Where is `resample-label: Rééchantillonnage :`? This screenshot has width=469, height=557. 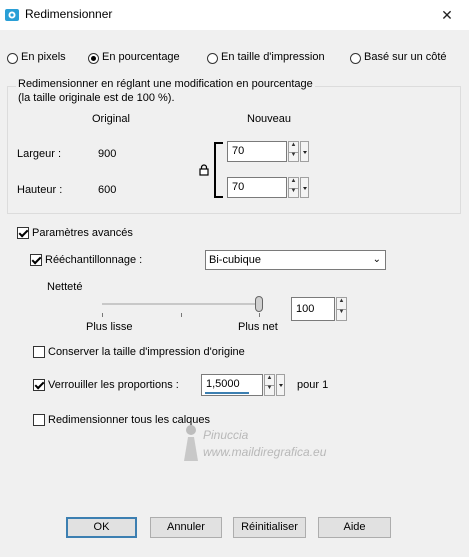
resample-label: Rééchantillonnage : is located at coordinates (93, 260).